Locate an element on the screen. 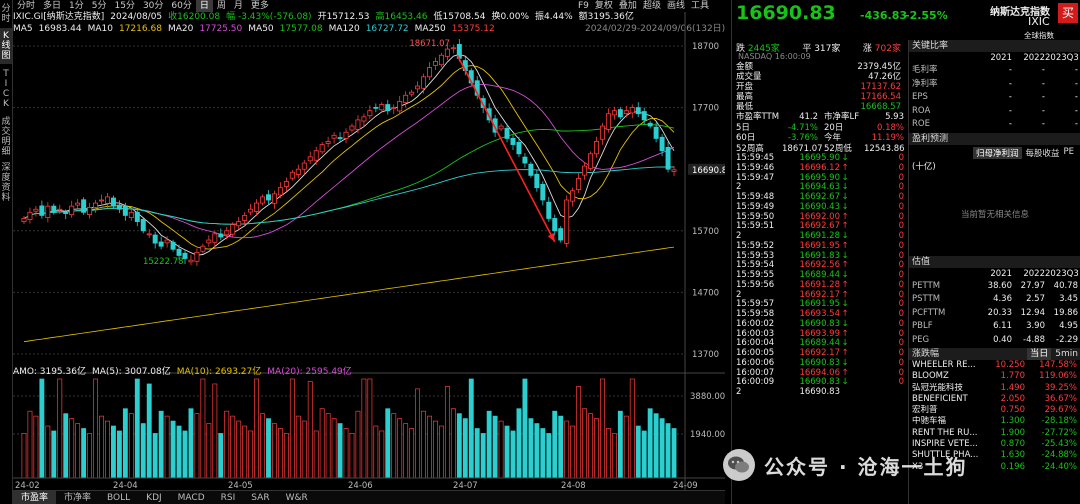 This screenshot has width=1080, height=504. mover-tab: 5min is located at coordinates (1066, 354).